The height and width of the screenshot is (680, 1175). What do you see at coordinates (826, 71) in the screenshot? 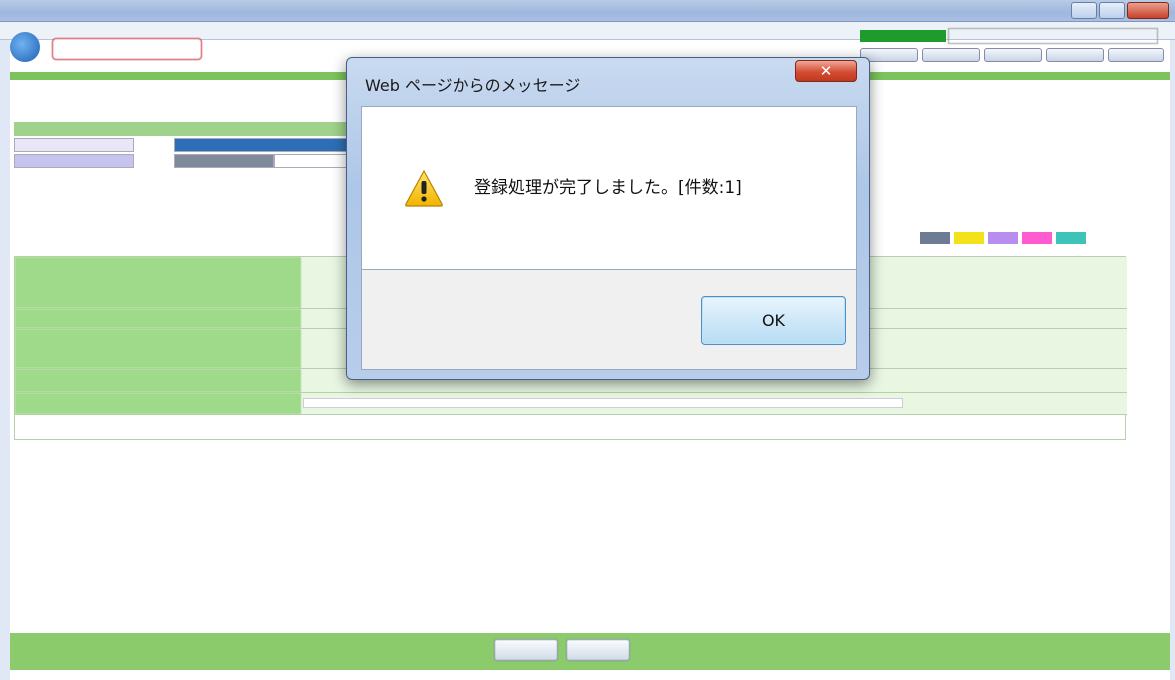
I see `dialog-close-button: ✕` at bounding box center [826, 71].